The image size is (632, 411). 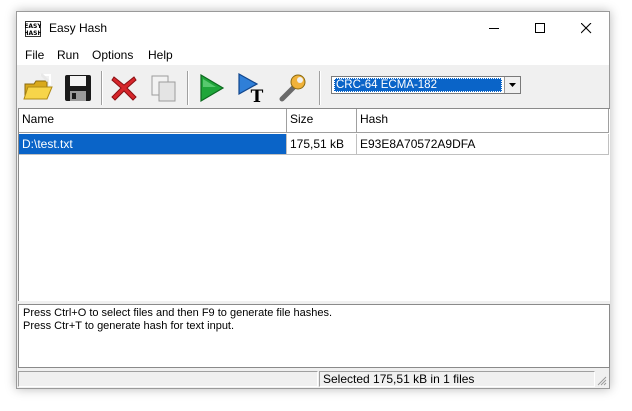 I want to click on svg-text: EASY, so click(x=33, y=26).